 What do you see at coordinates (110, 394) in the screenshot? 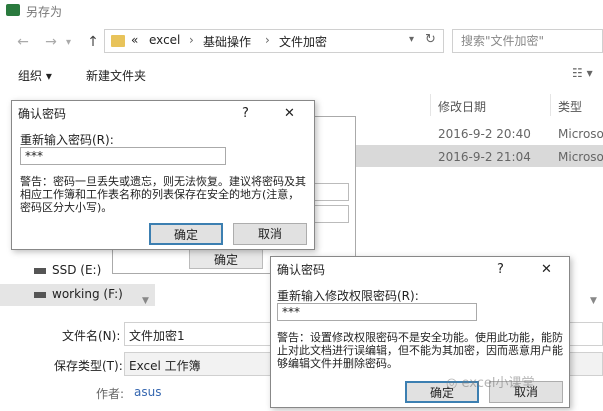
I see `author-label: 作者:` at bounding box center [110, 394].